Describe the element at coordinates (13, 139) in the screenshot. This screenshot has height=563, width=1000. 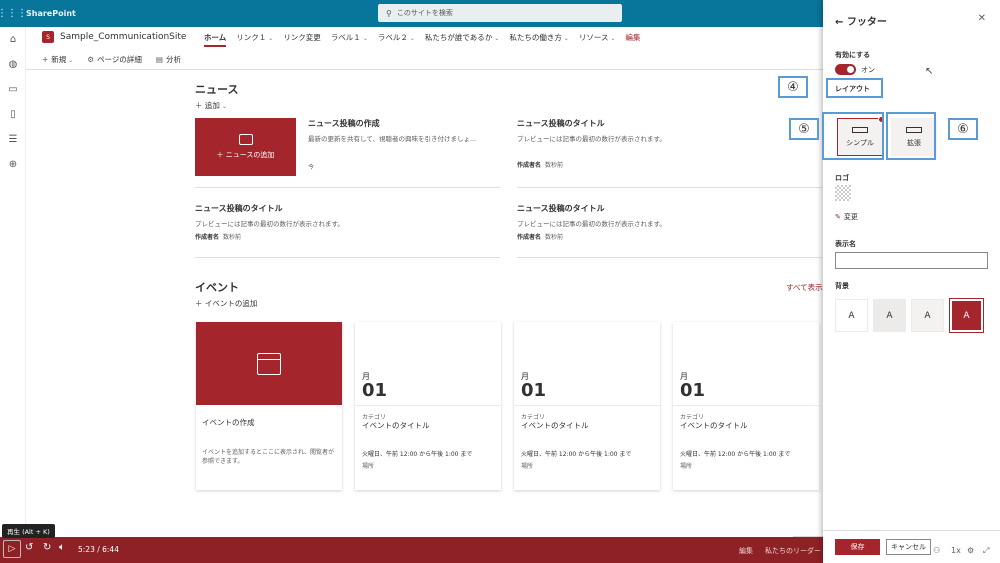
I see `lists-icon: ☰` at that location.